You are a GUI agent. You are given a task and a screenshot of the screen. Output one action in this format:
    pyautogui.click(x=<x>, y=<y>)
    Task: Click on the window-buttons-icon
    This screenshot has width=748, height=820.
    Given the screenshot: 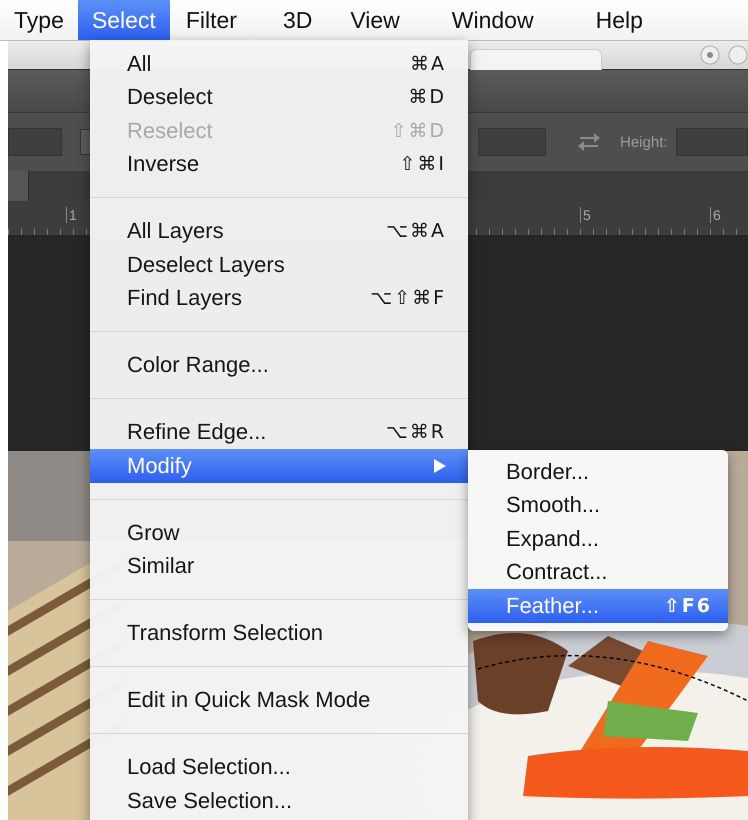 What is the action you would take?
    pyautogui.click(x=723, y=55)
    